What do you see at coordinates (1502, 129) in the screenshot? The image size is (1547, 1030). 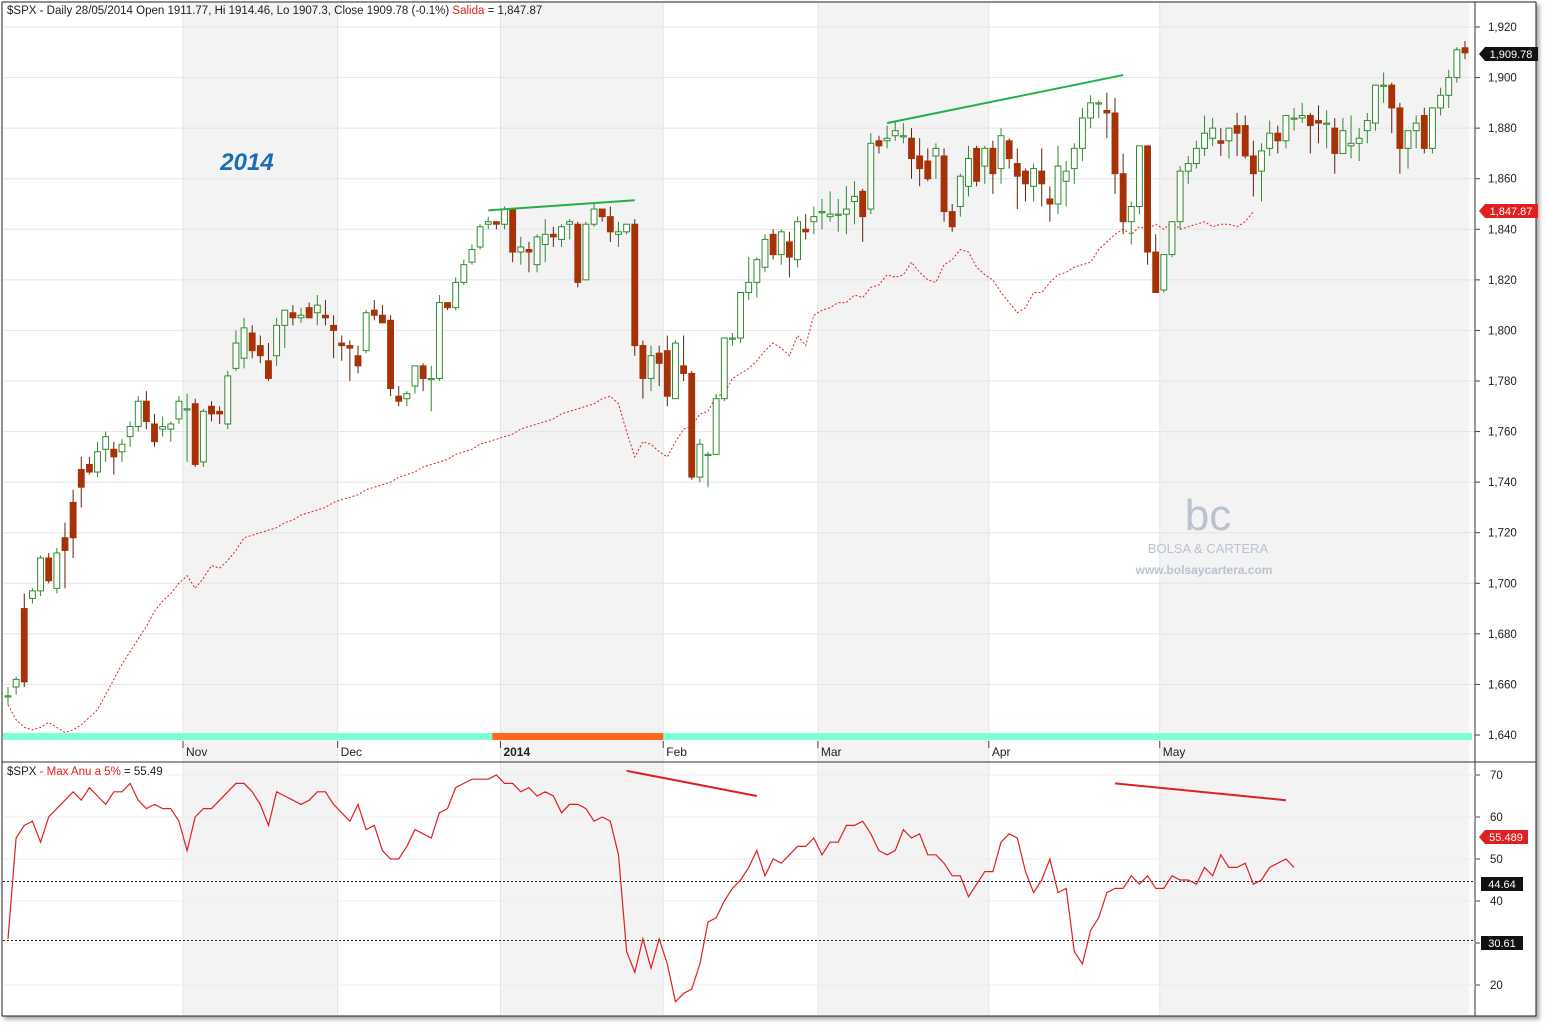 I see `price-y-label: 1,880` at bounding box center [1502, 129].